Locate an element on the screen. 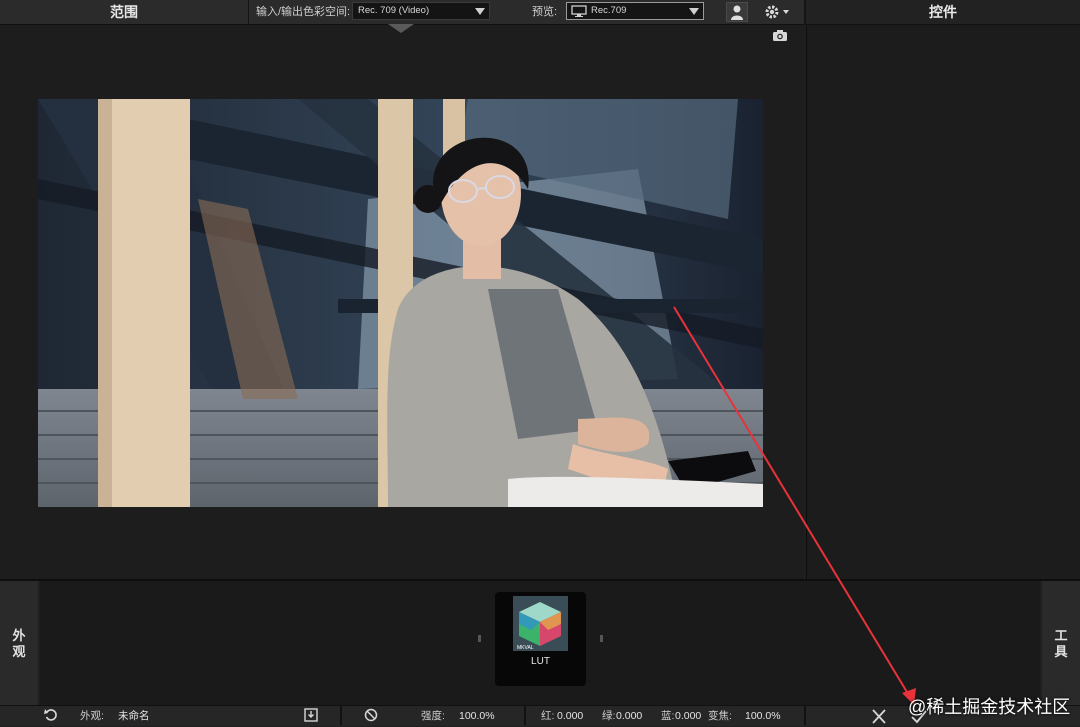 The image size is (1080, 727). blue-value: 0.000 is located at coordinates (688, 716).